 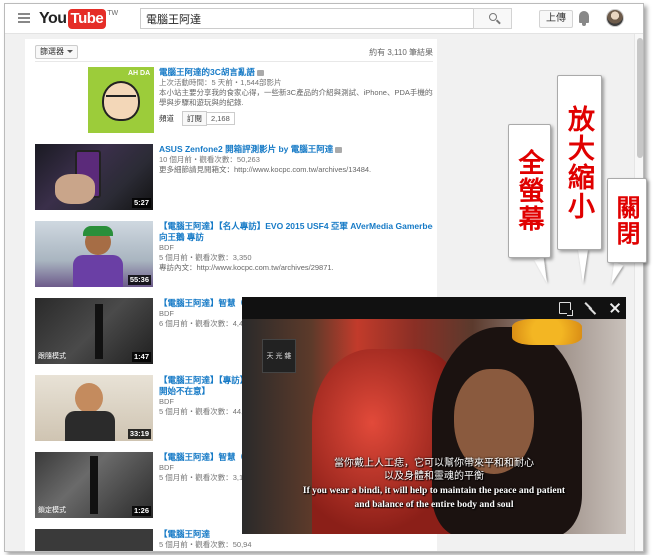 What do you see at coordinates (615, 308) in the screenshot?
I see `close-icon` at bounding box center [615, 308].